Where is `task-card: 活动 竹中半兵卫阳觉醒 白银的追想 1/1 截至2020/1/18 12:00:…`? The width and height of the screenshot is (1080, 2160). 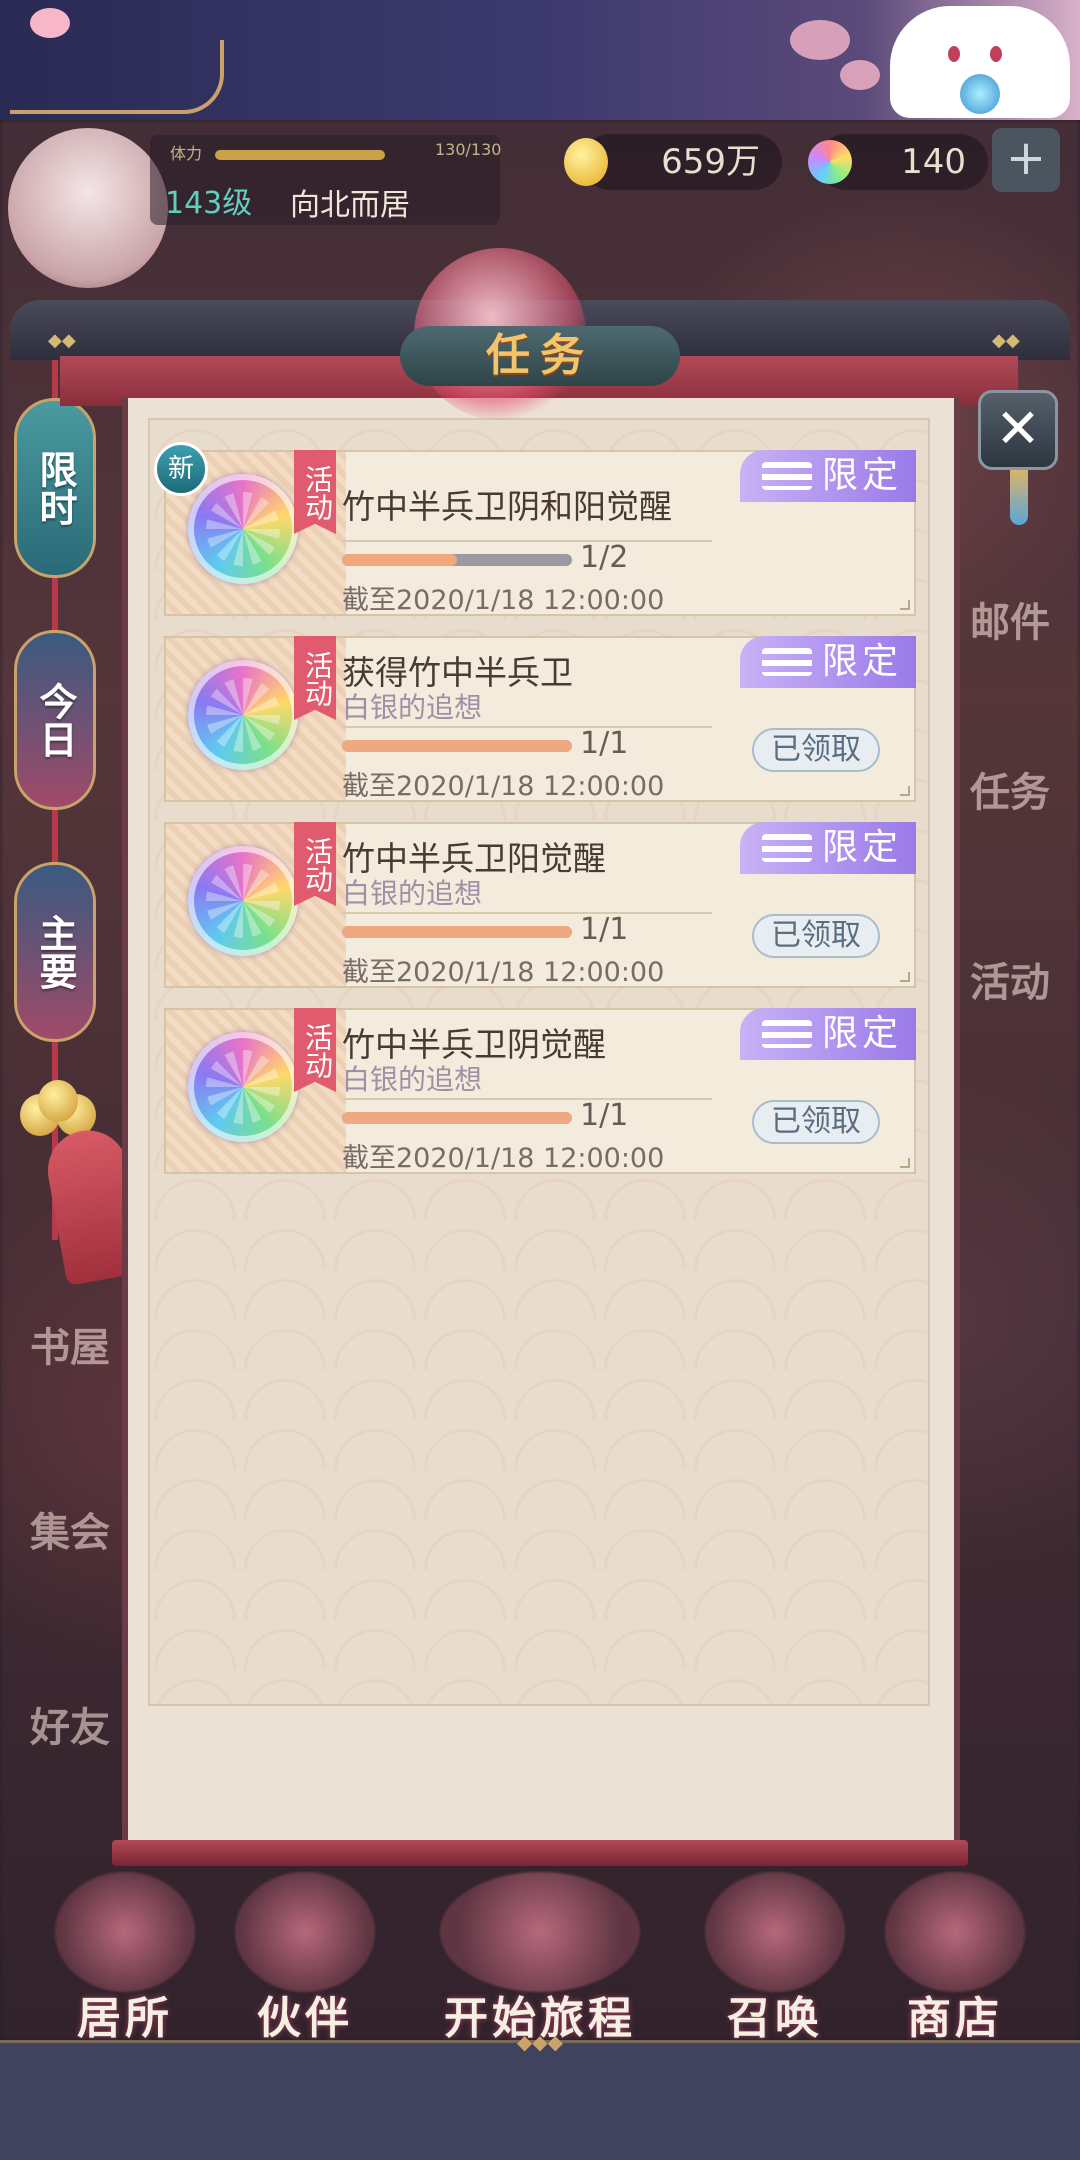
task-card: 活动 竹中半兵卫阳觉醒 白银的追想 1/1 截至2020/1/18 12:00:… is located at coordinates (540, 905).